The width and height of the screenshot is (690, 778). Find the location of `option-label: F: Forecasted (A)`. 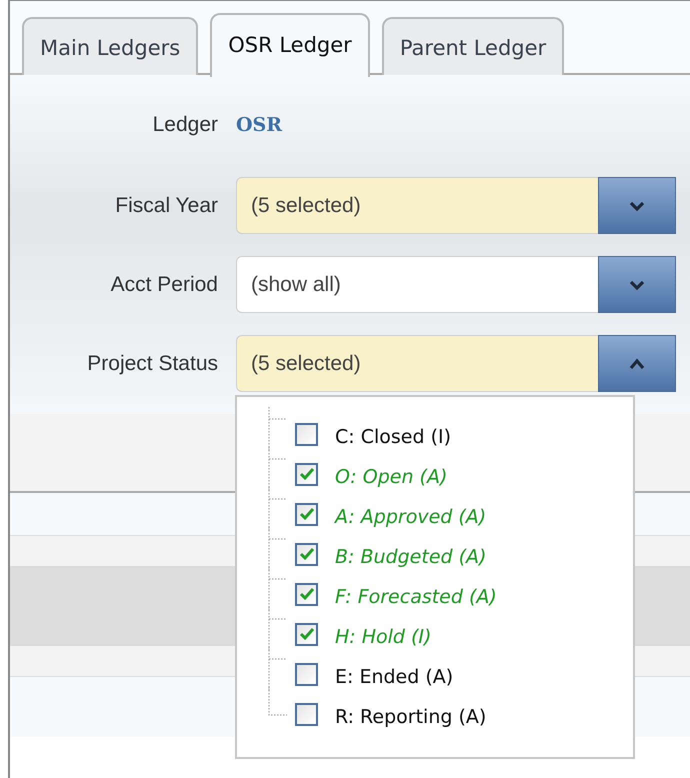

option-label: F: Forecasted (A) is located at coordinates (416, 597).